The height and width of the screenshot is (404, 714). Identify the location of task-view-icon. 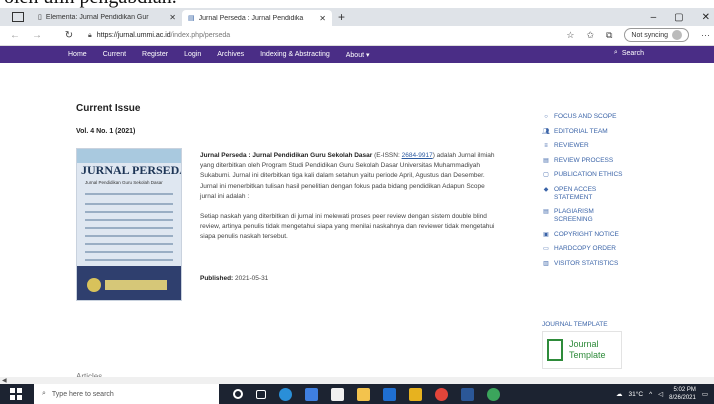
(261, 394).